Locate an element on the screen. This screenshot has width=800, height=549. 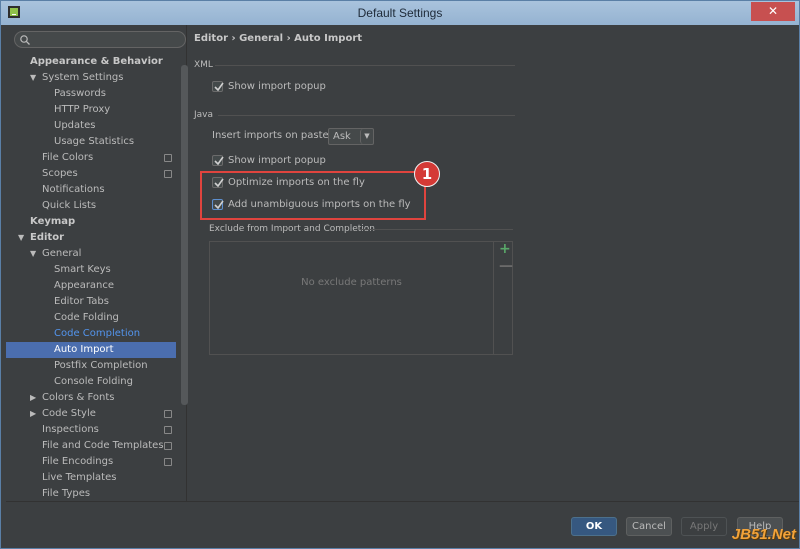
sidebar-item-usage-statistics: Usage Statistics is located at coordinates (91, 142).